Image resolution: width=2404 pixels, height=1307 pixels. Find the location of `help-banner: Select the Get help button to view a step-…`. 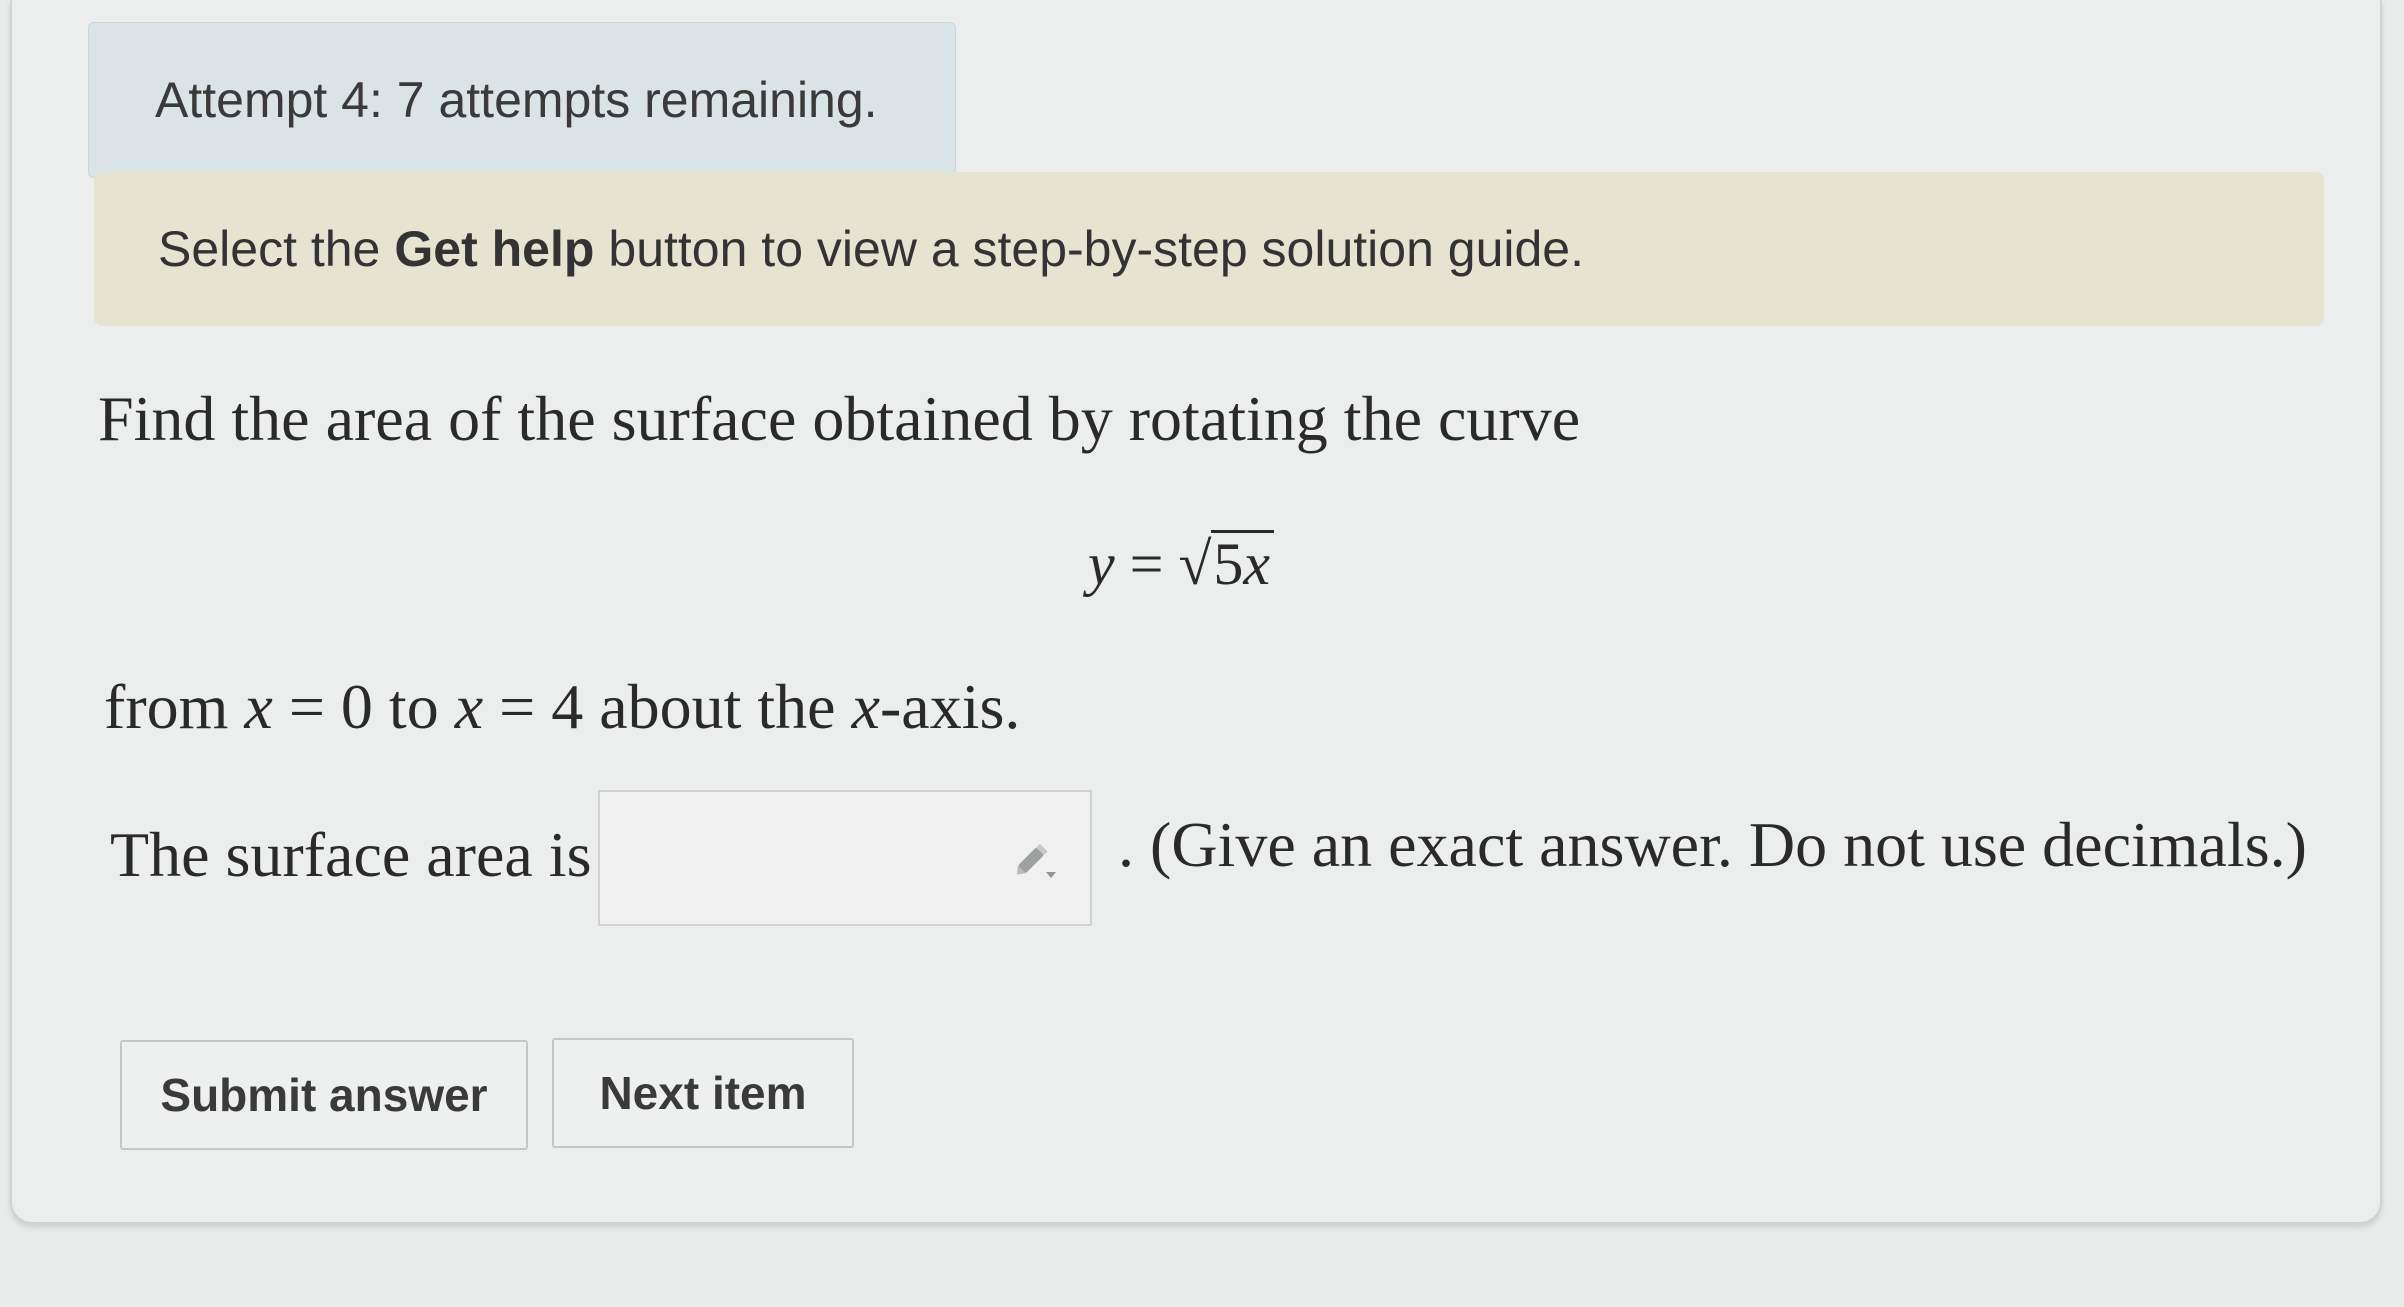

help-banner: Select the Get help button to view a step-… is located at coordinates (1209, 249).